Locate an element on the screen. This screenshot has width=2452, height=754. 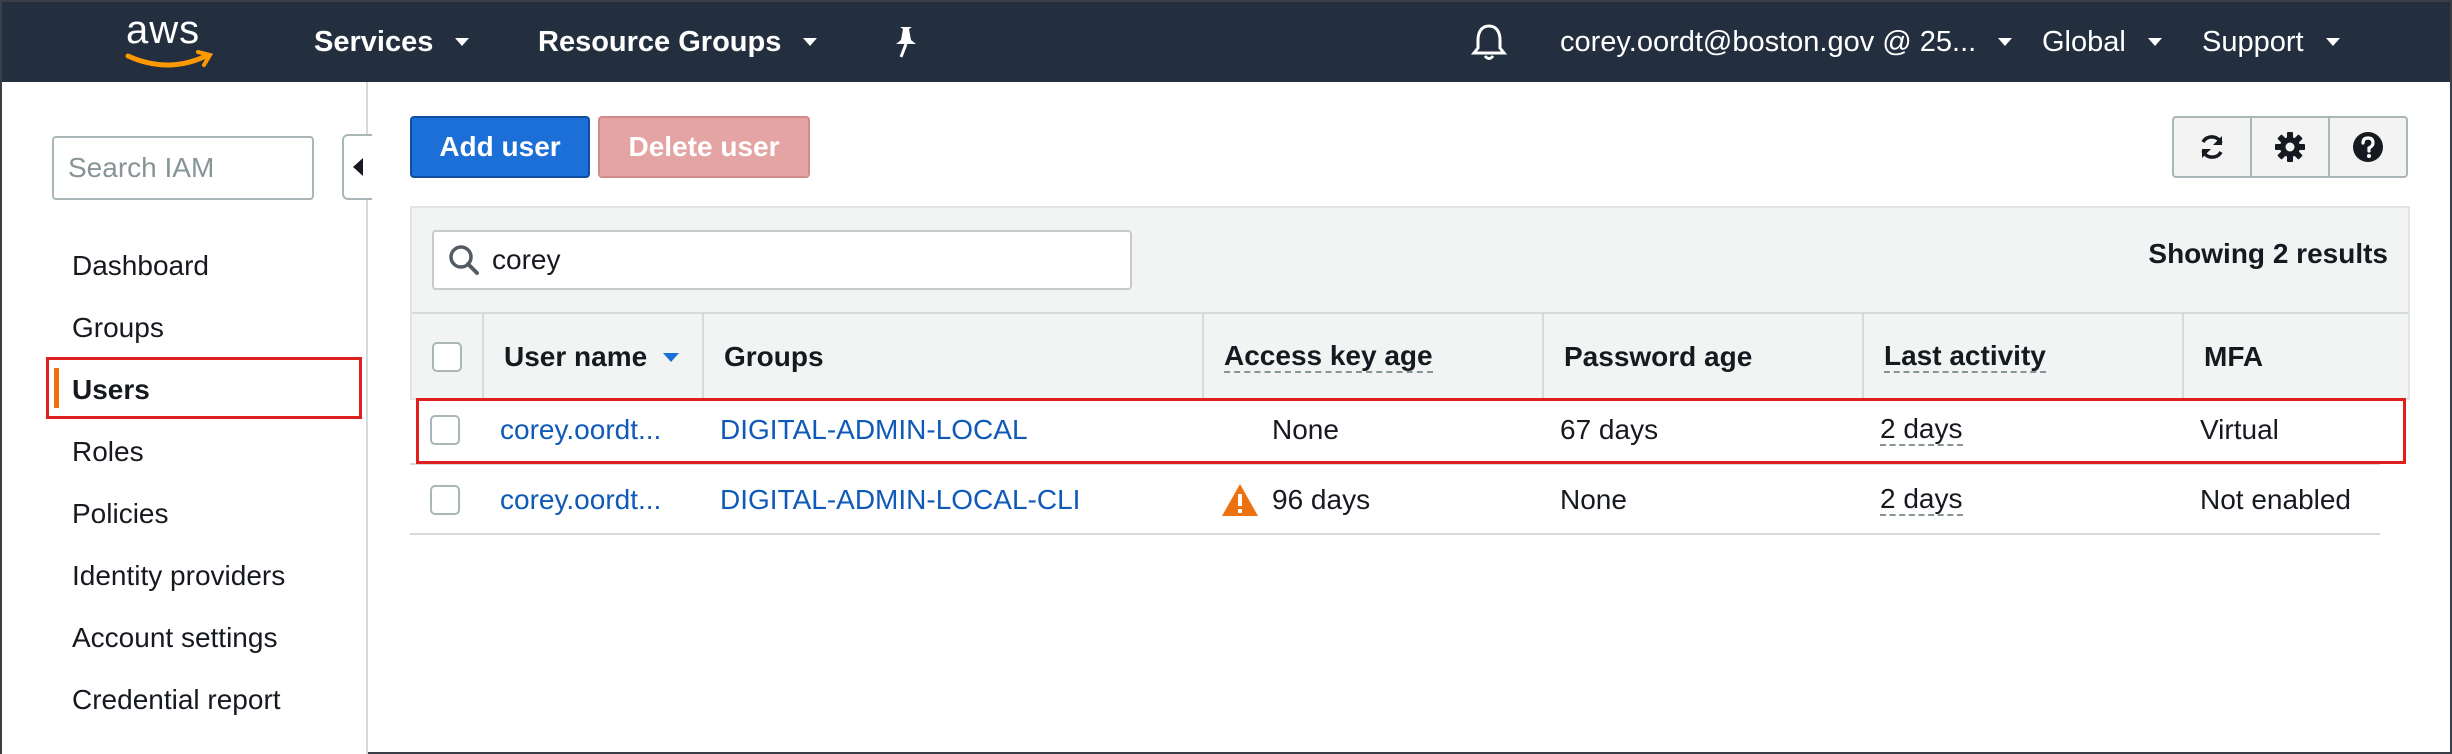
row-checkbox is located at coordinates (445, 500).